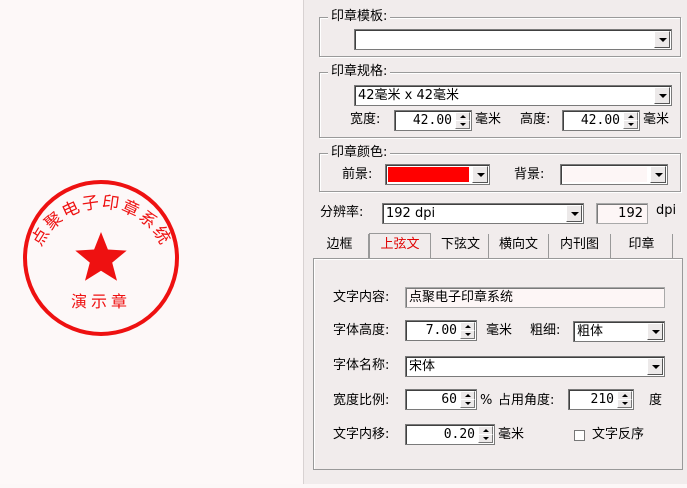 This screenshot has height=488, width=687. I want to click on height-unit: 毫米, so click(656, 119).